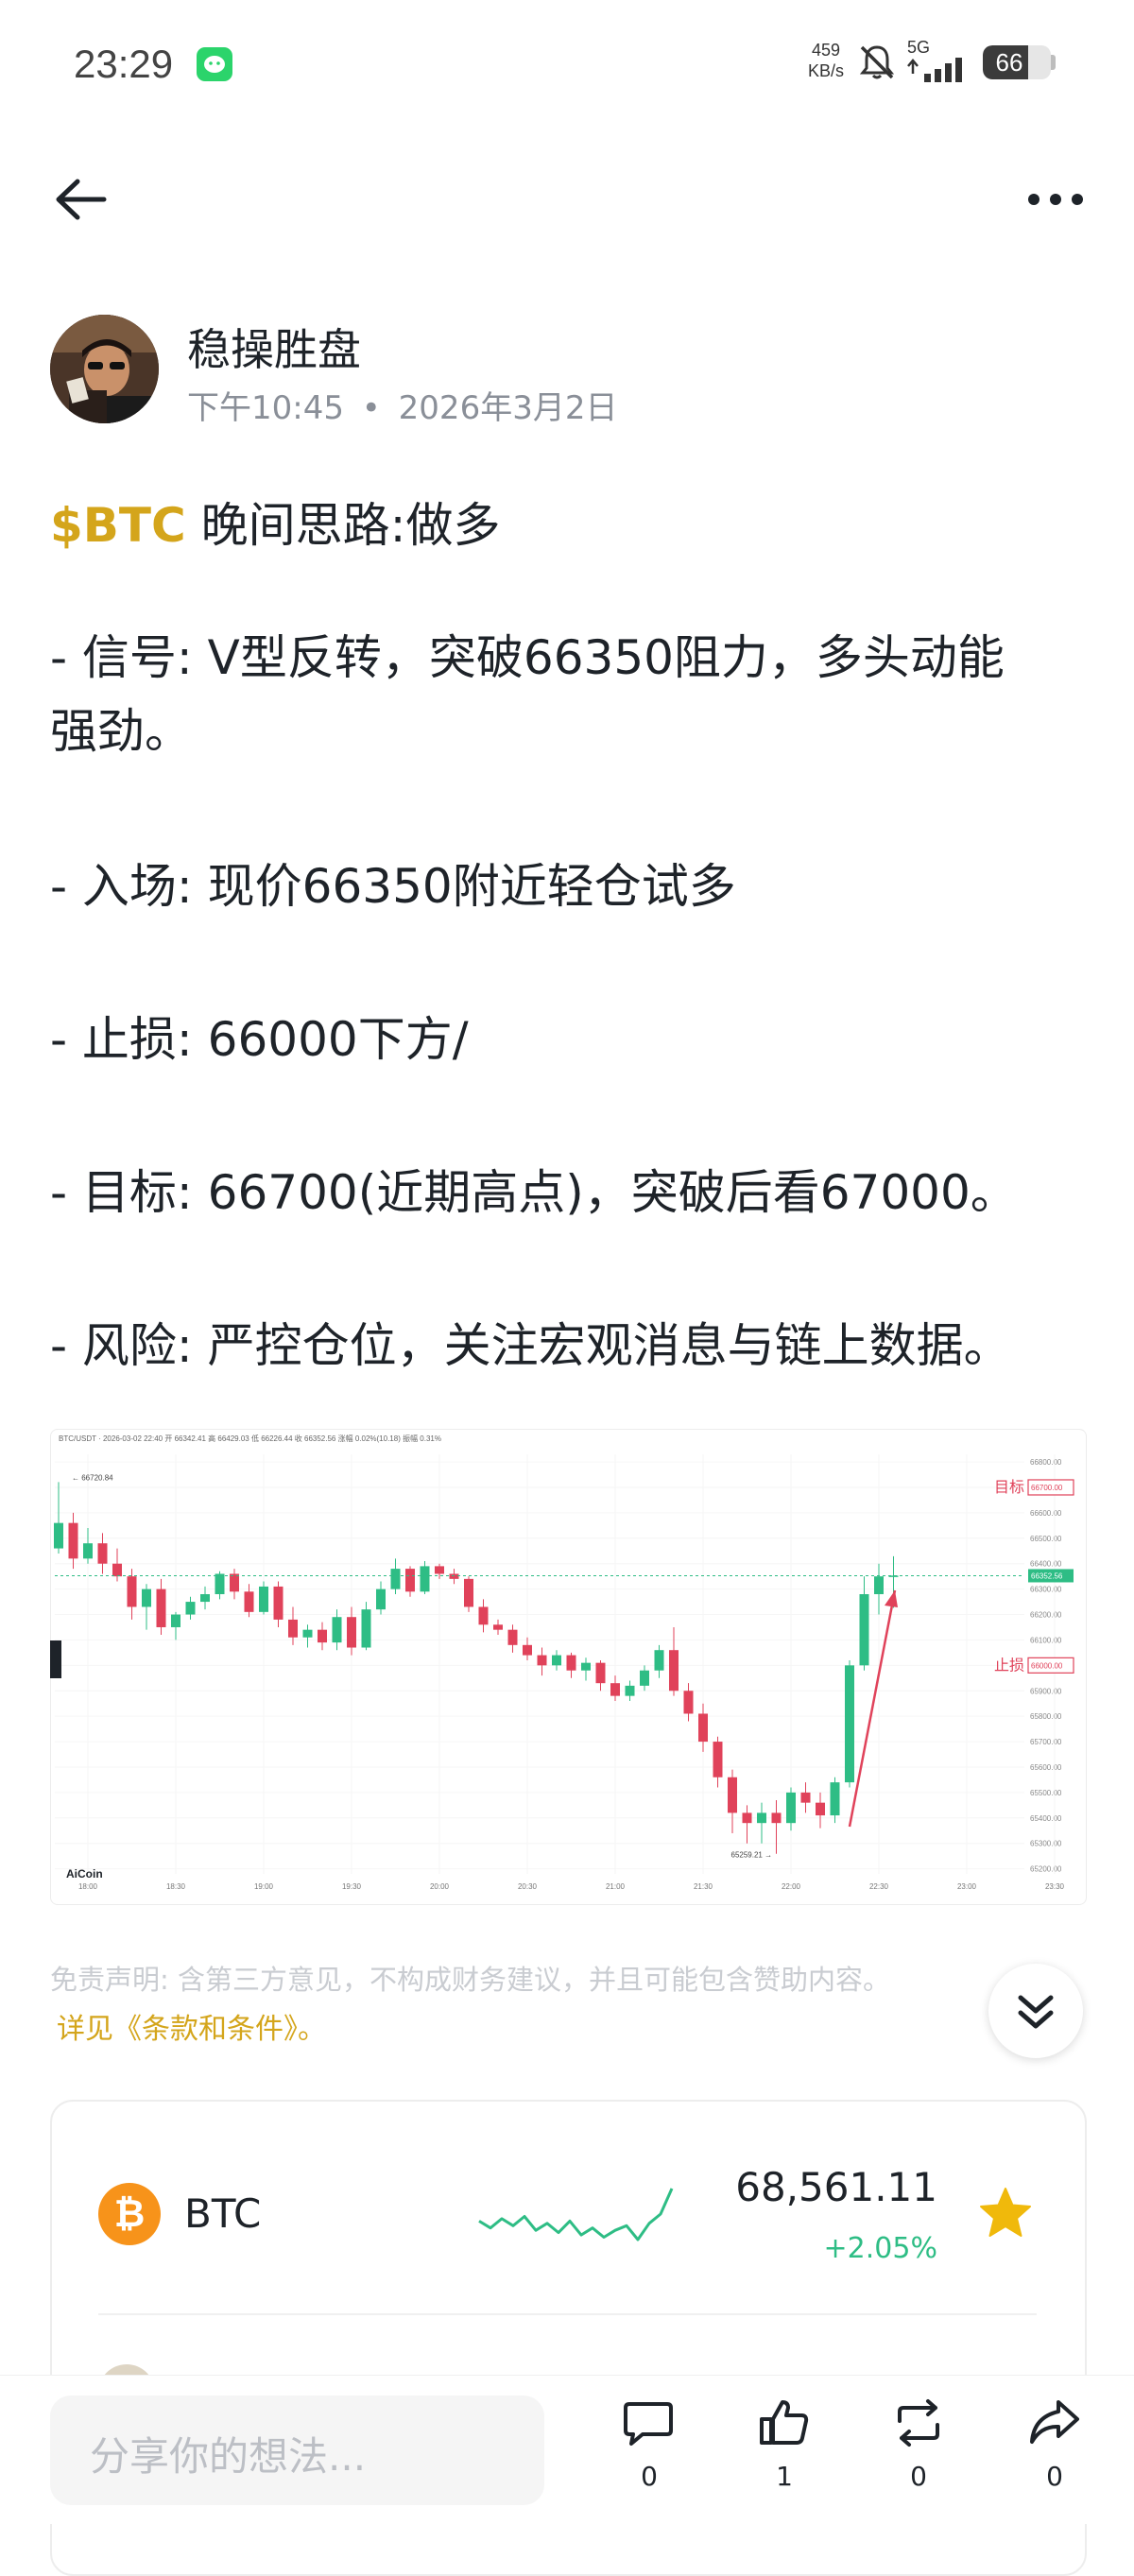 The height and width of the screenshot is (2576, 1134). I want to click on post-line-target: - 目标: 66700(近期高点)，突破后看67000。, so click(534, 1192).